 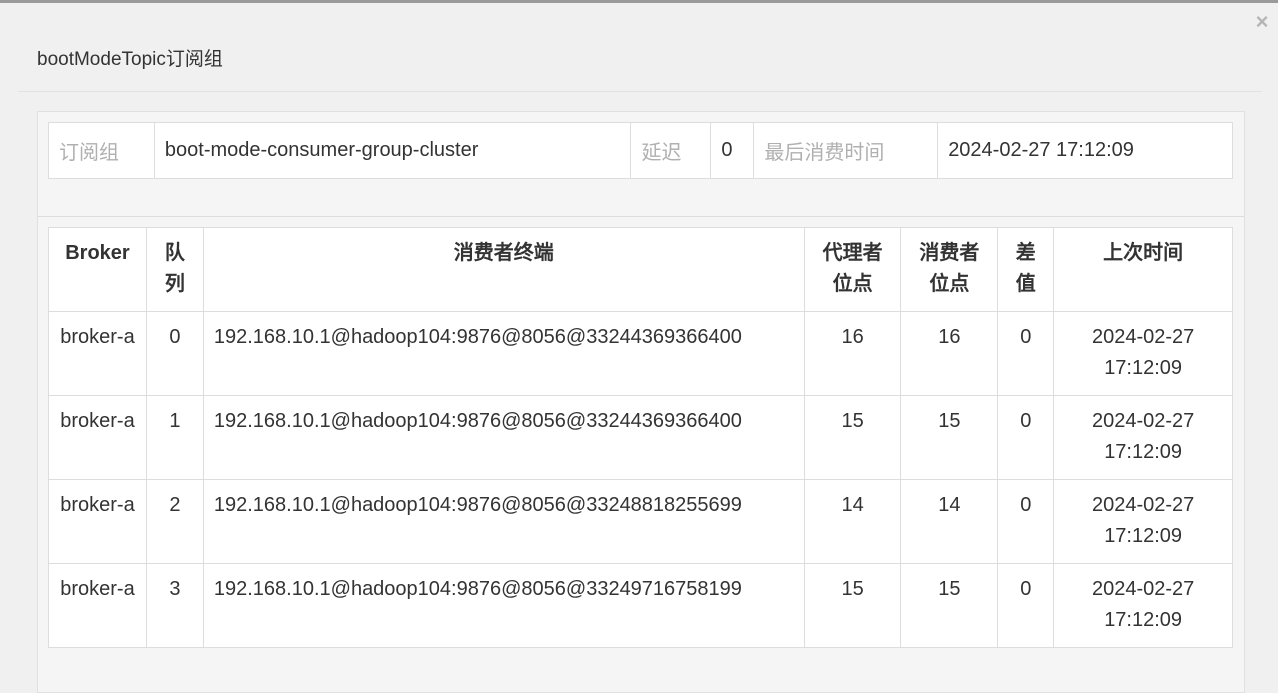 What do you see at coordinates (639, 1) in the screenshot?
I see `dialog-top-border` at bounding box center [639, 1].